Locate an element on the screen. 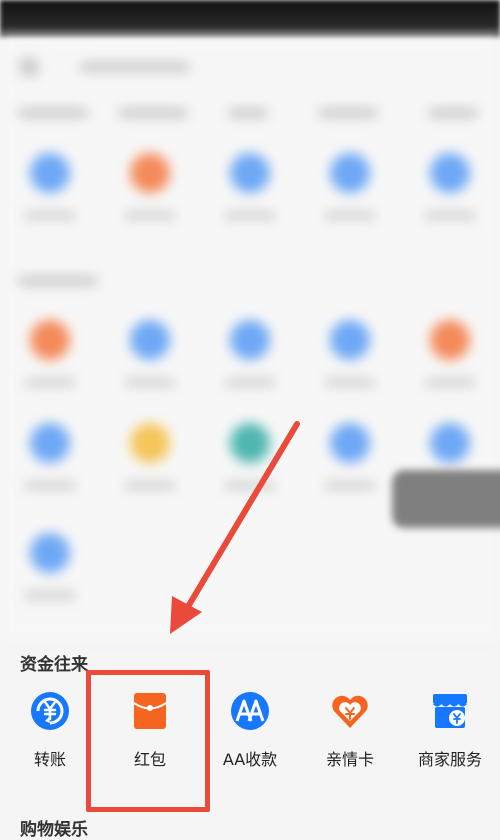 This screenshot has height=840, width=500. funds-item-label: AA收款 is located at coordinates (250, 759).